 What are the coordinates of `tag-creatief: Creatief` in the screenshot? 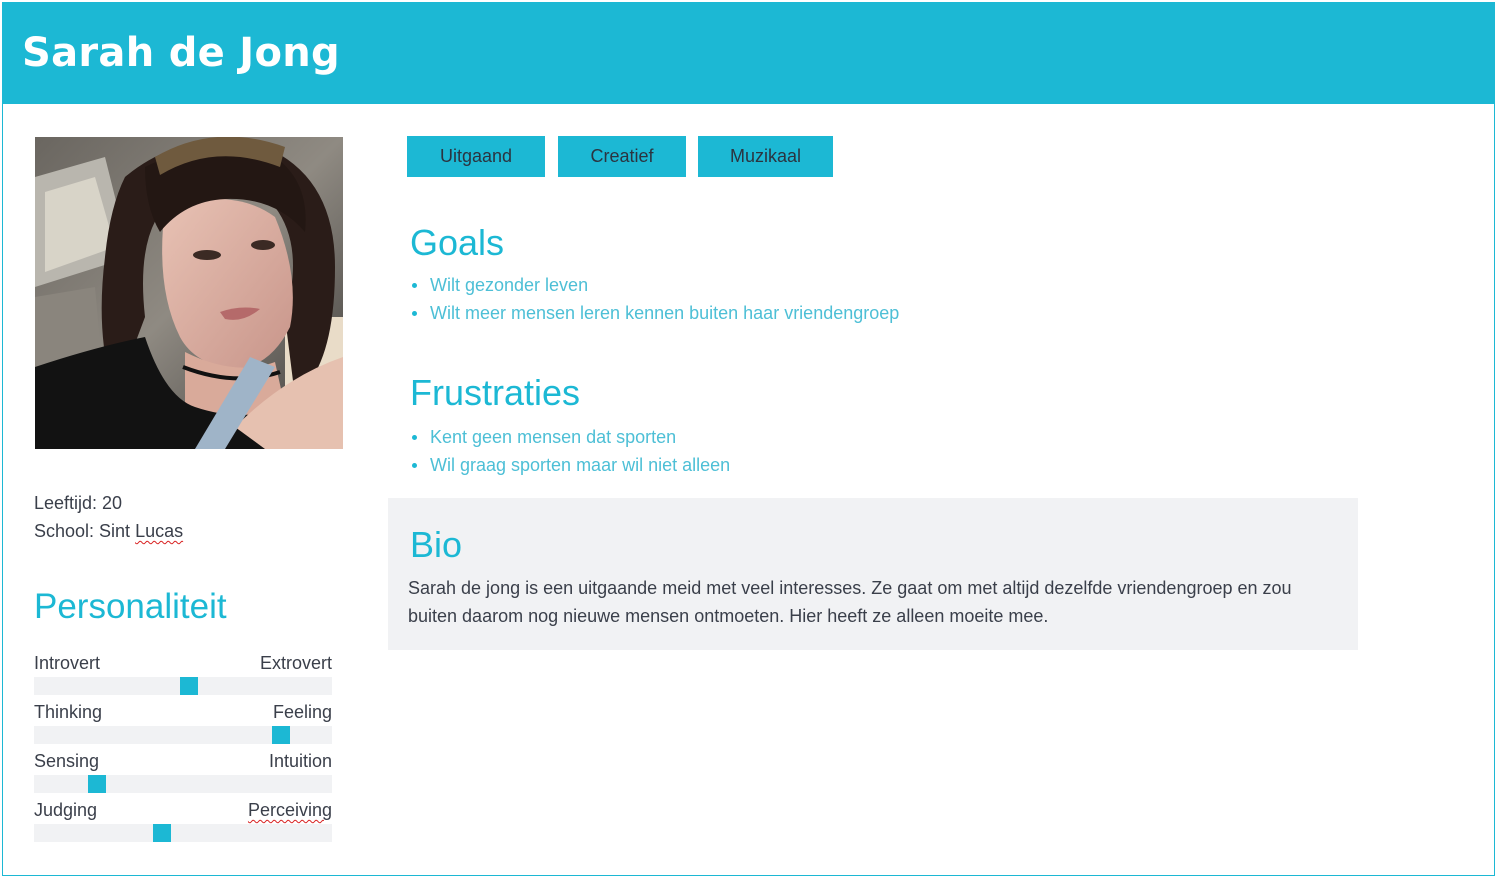 It's located at (622, 156).